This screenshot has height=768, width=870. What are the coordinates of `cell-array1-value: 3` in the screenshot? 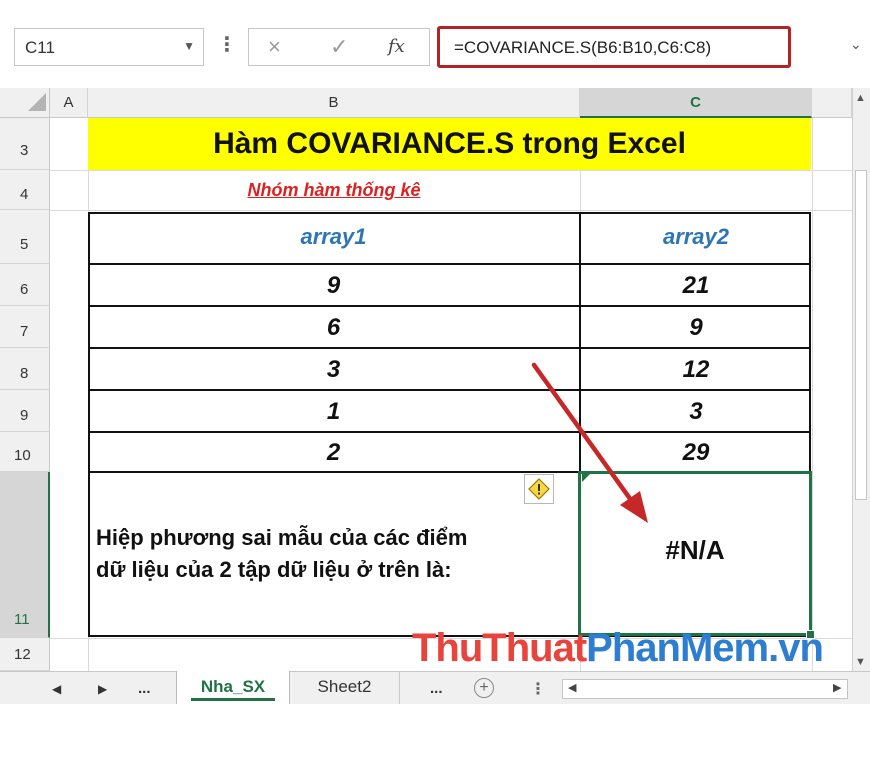 It's located at (333, 370).